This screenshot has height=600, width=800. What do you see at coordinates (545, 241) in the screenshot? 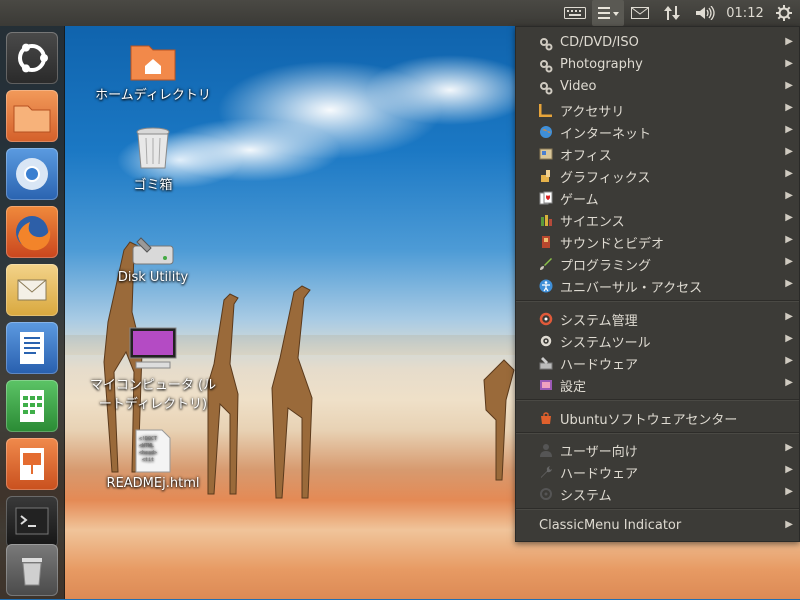
I see `multimedia-icon` at bounding box center [545, 241].